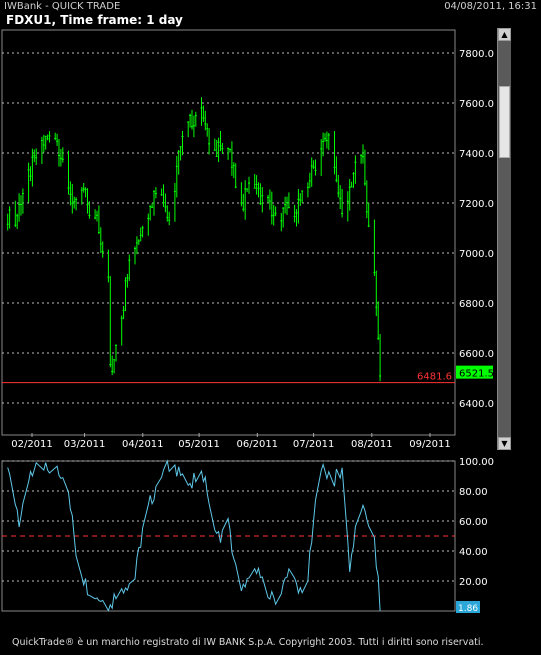 The height and width of the screenshot is (655, 541). I want to click on price-x-tick-label: 02/2011, so click(32, 444).